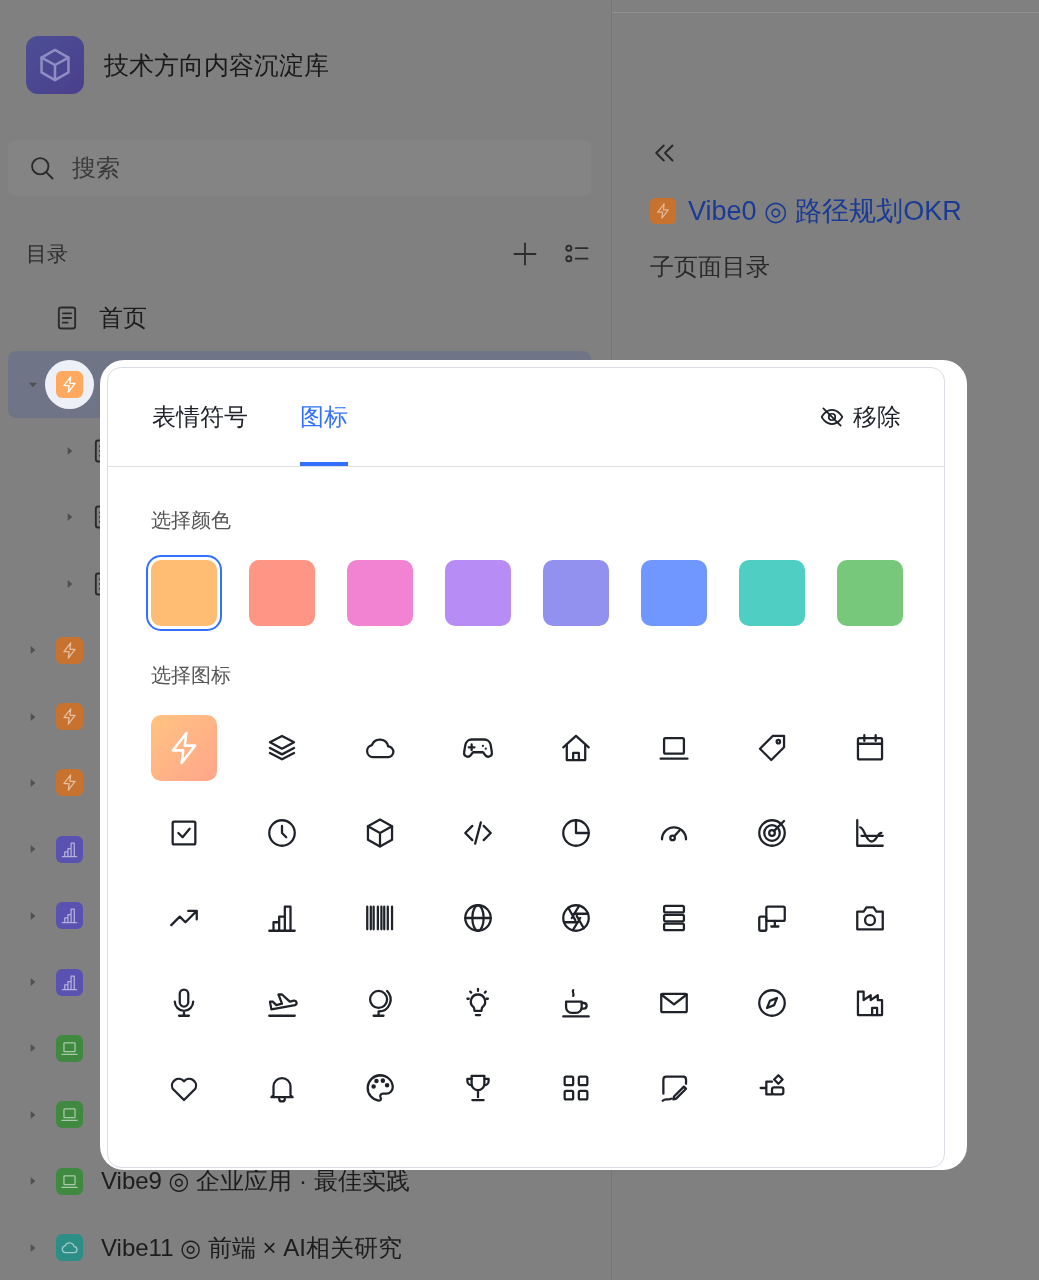  I want to click on section-label: 选择图标, so click(191, 675).